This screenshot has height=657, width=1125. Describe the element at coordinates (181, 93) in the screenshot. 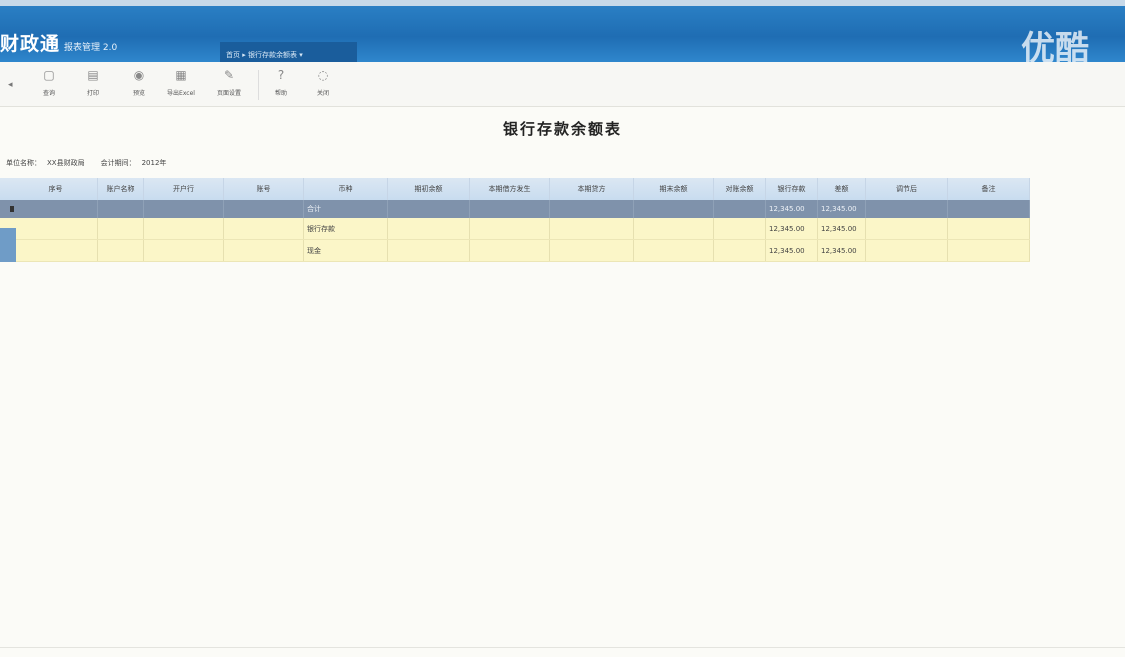

I see `export-button-label: 导出Excel` at that location.